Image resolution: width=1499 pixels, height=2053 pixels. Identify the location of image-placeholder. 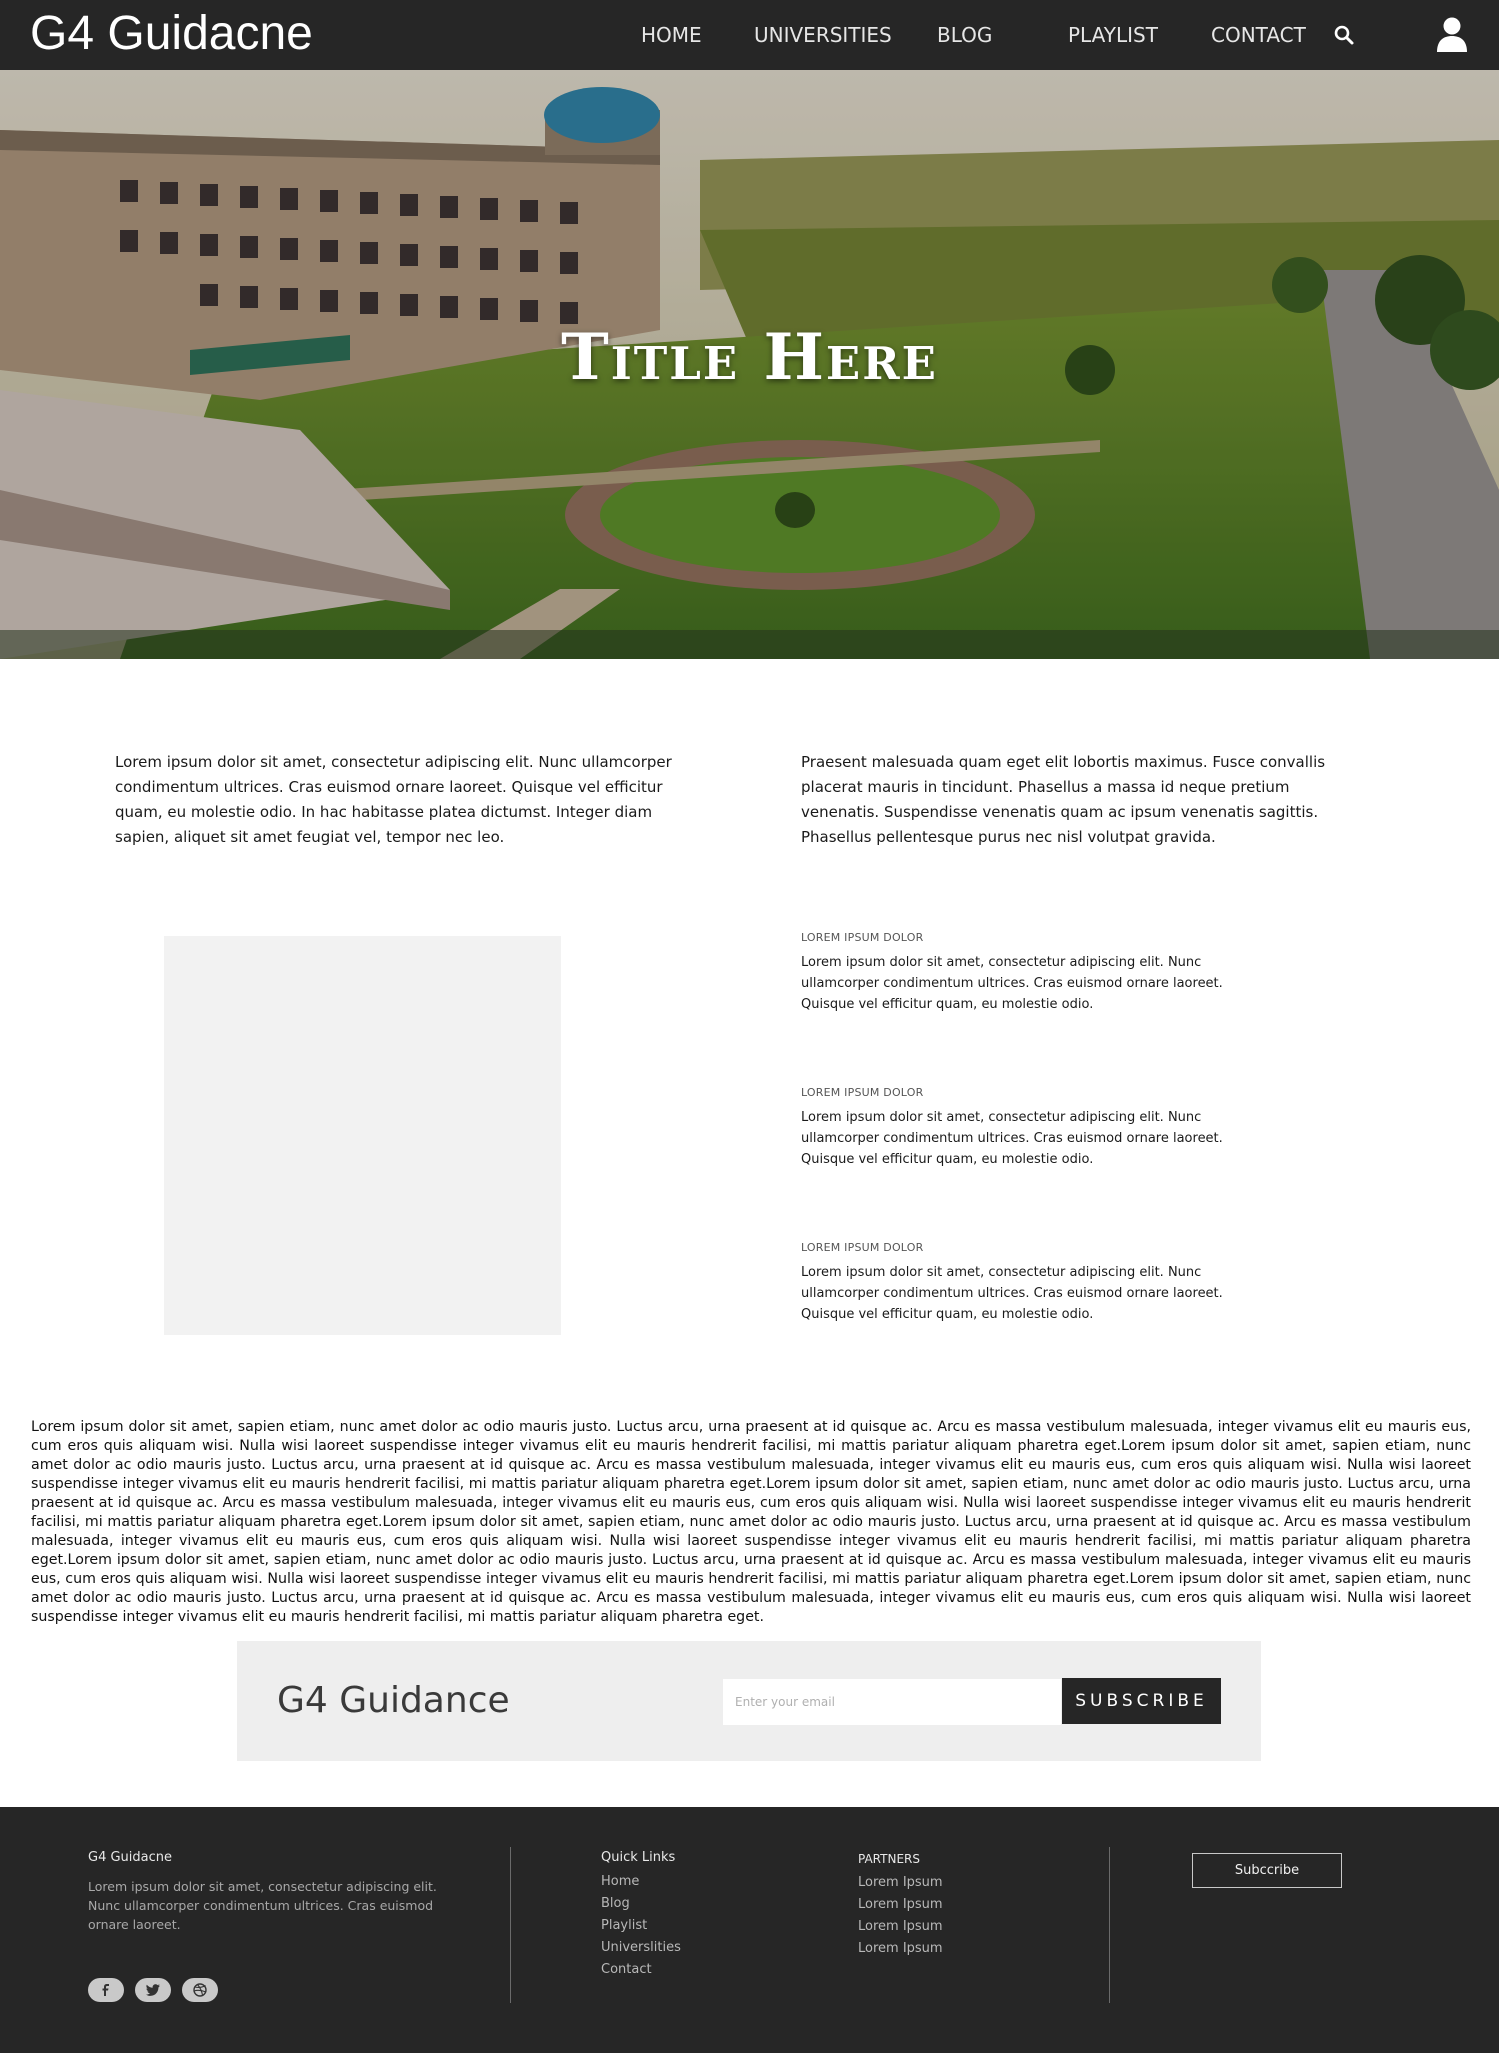
(362, 1135).